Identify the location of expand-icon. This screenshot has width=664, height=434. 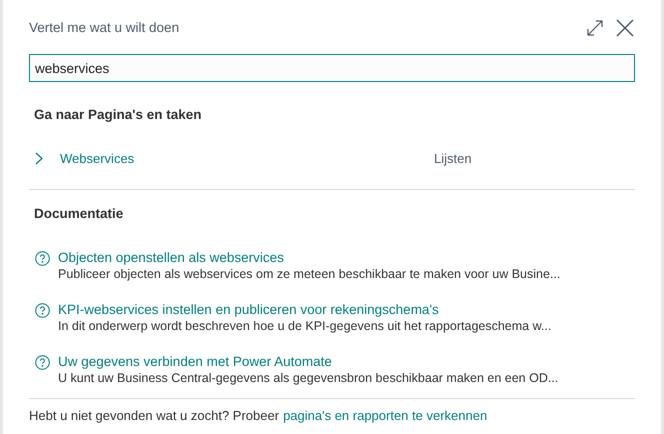
(595, 28).